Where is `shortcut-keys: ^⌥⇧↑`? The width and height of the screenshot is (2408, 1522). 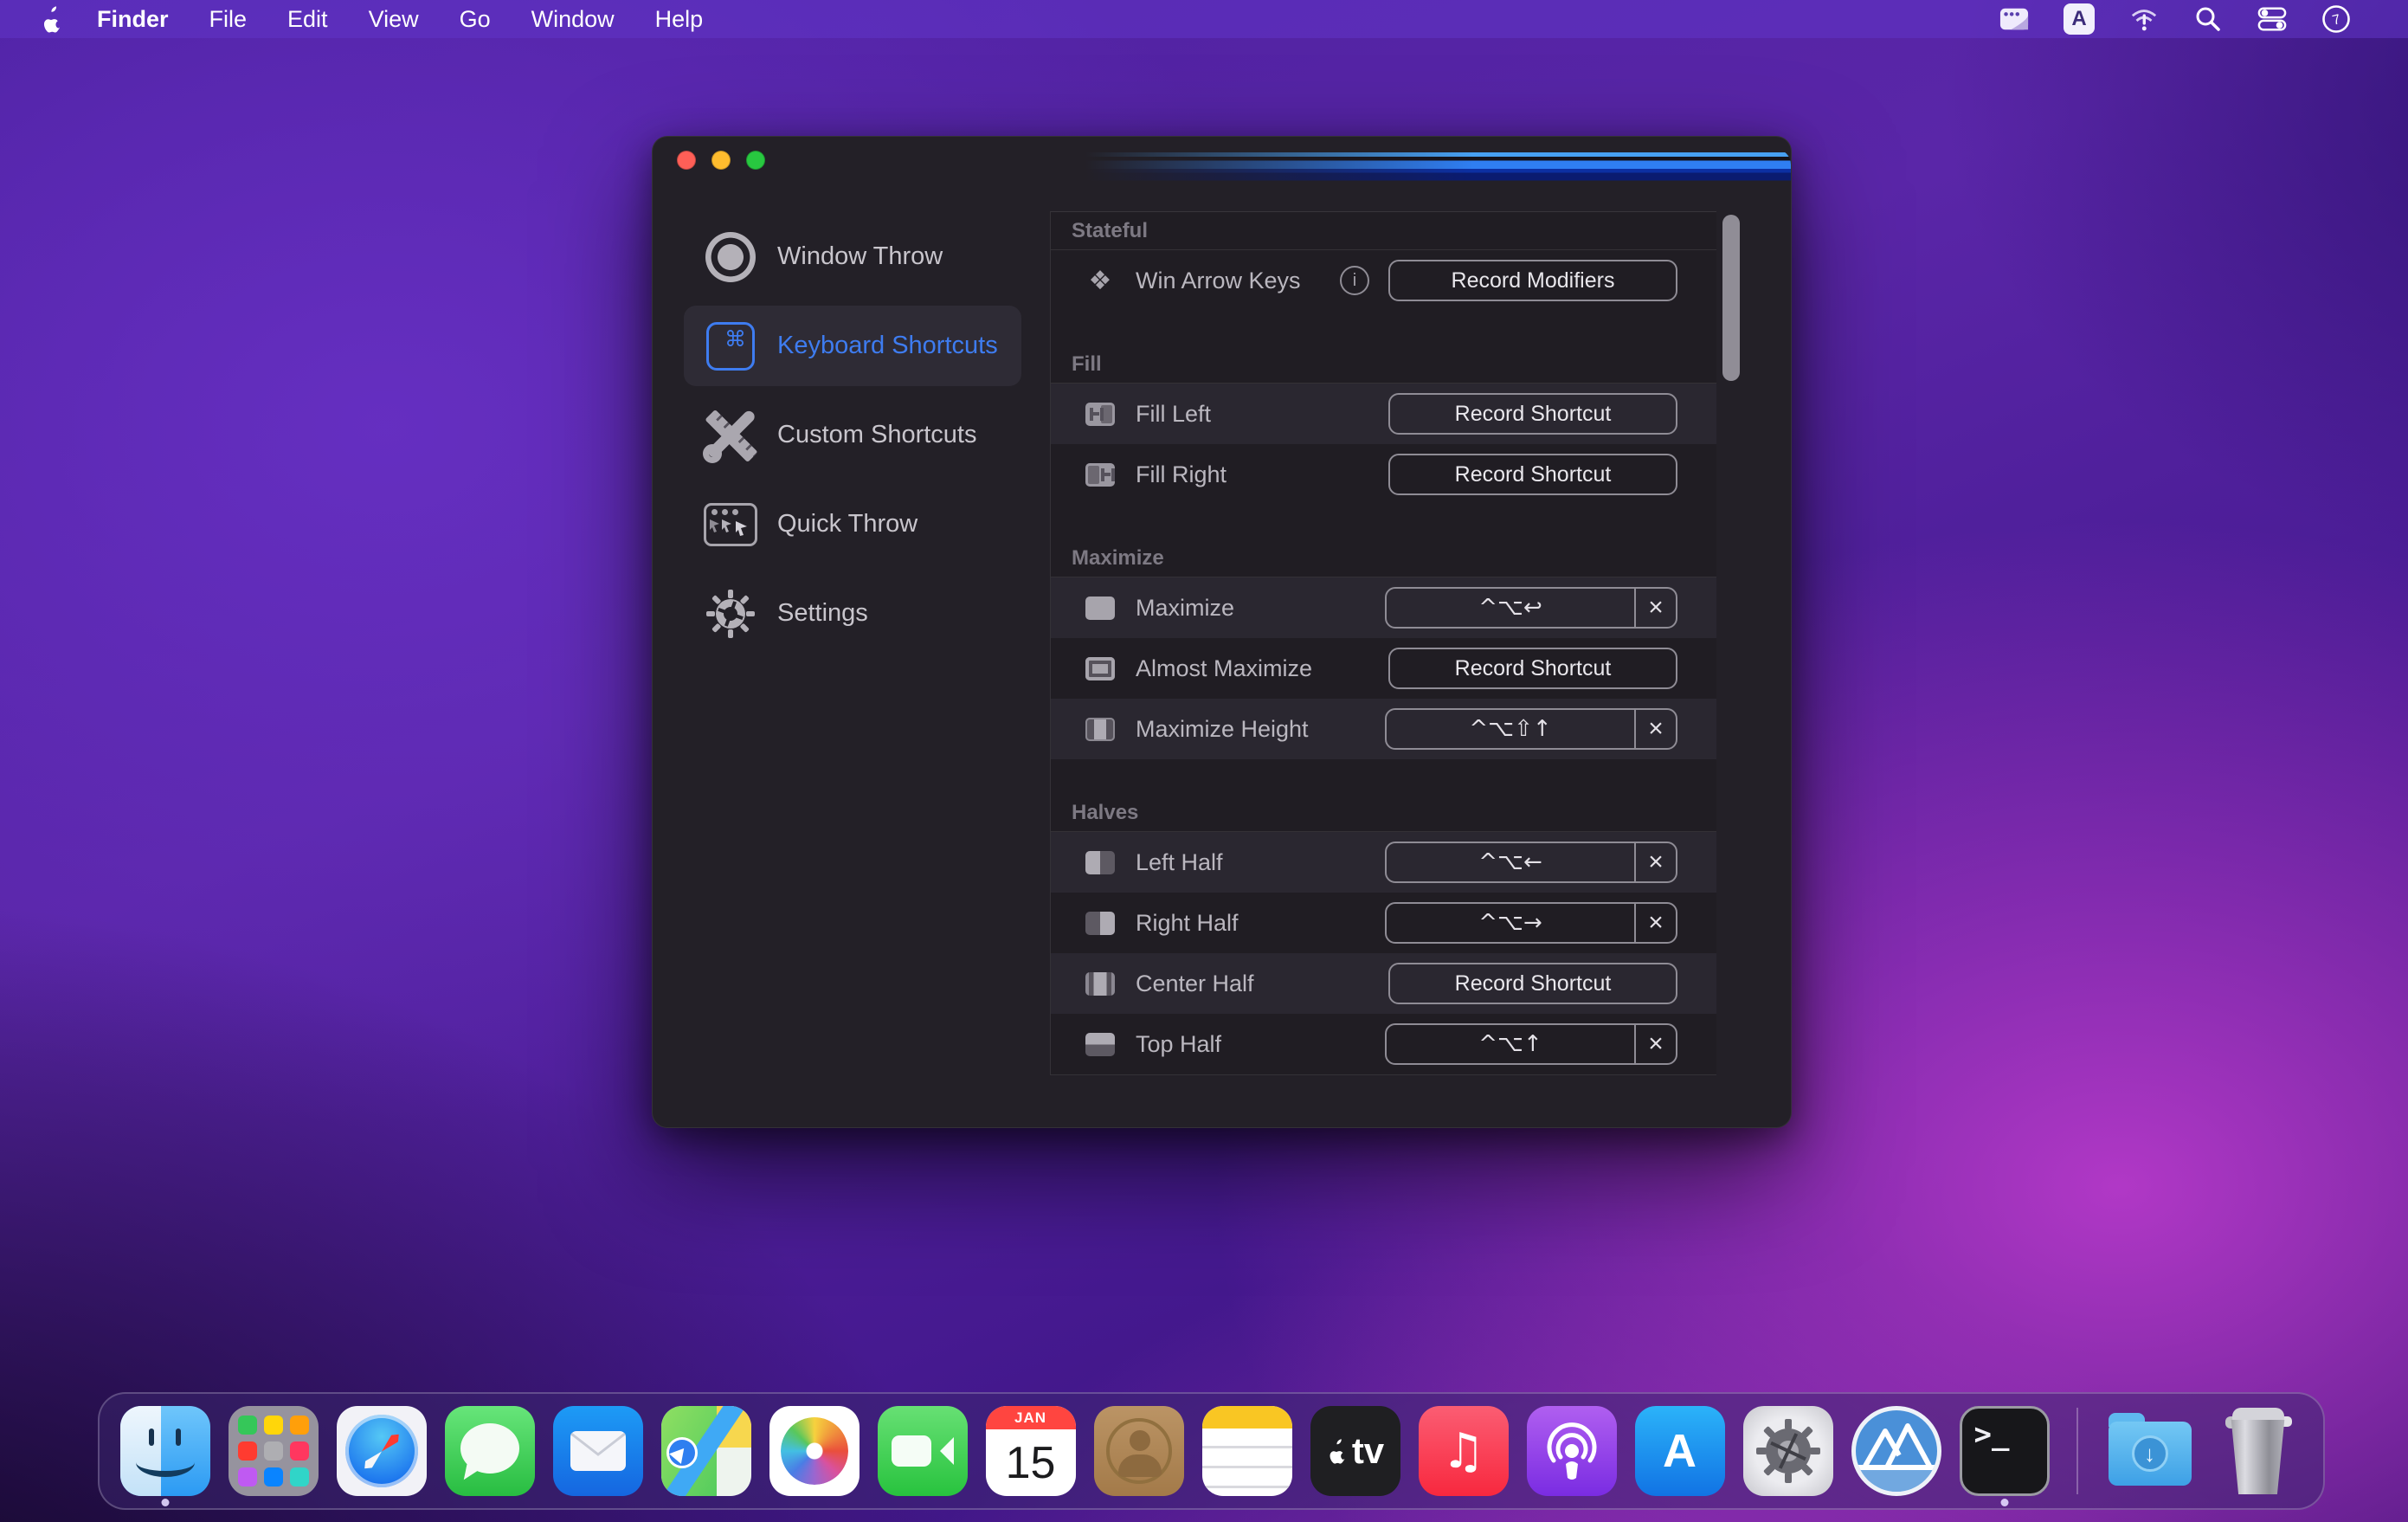
shortcut-keys: ^⌥⇧↑ is located at coordinates (1511, 729).